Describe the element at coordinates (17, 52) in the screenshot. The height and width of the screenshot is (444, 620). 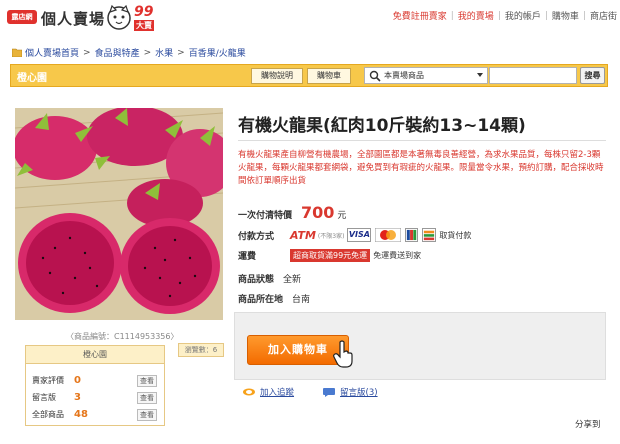
I see `folder-icon` at that location.